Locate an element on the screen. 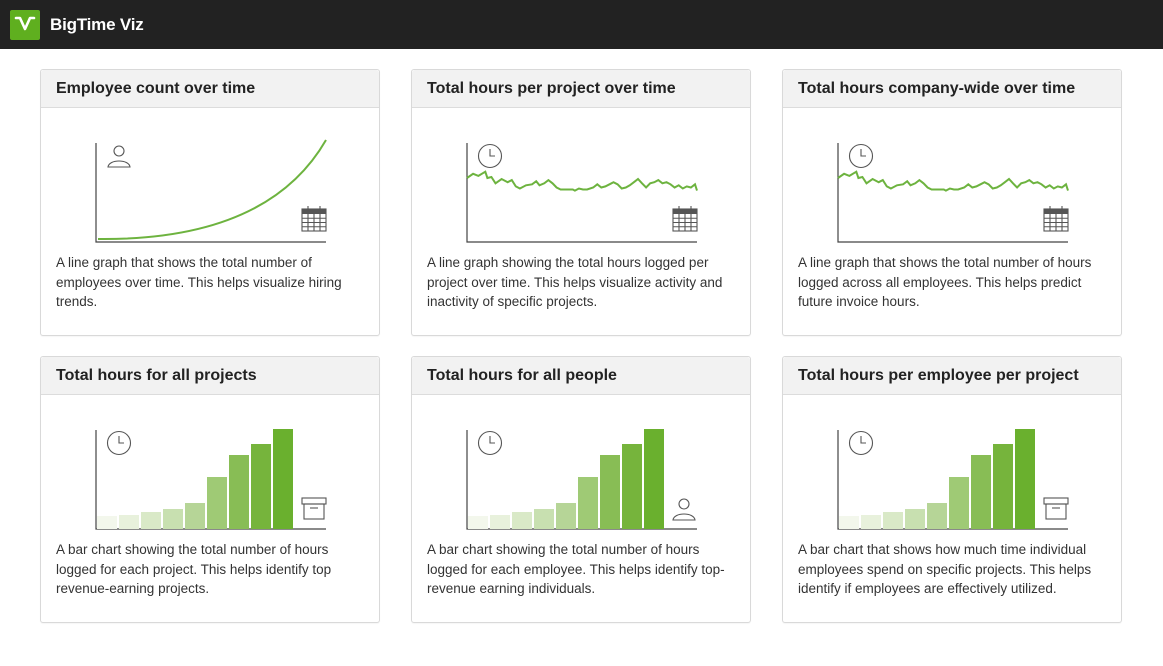  chart-axes is located at coordinates (210, 193).